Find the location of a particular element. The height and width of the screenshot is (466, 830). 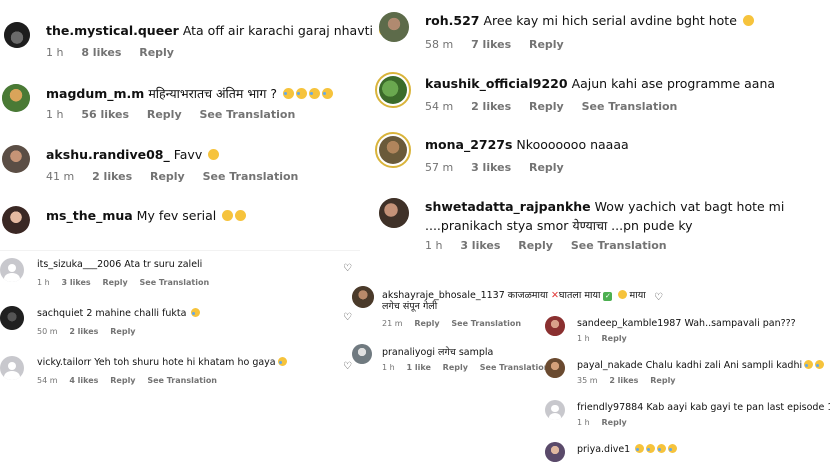

username: magdum_m.m is located at coordinates (95, 93).